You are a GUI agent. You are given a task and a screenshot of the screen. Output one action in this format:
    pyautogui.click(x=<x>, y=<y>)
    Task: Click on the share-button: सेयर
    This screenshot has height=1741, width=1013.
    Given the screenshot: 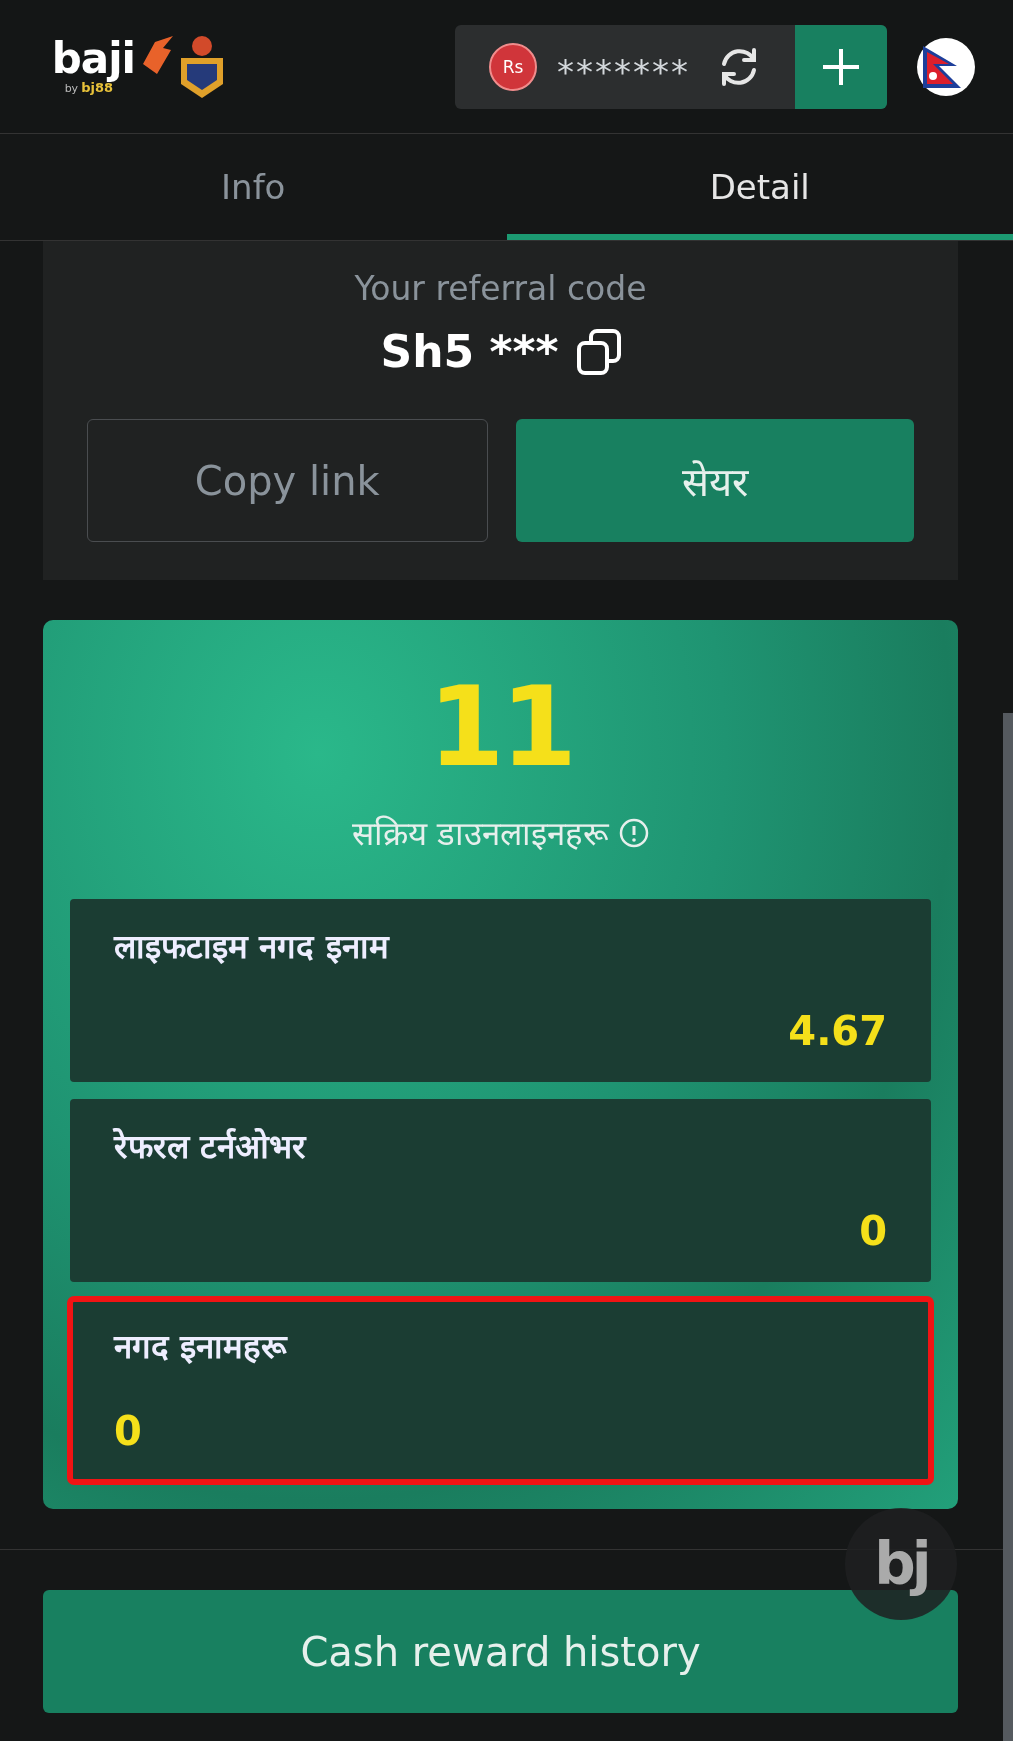 What is the action you would take?
    pyautogui.click(x=714, y=480)
    